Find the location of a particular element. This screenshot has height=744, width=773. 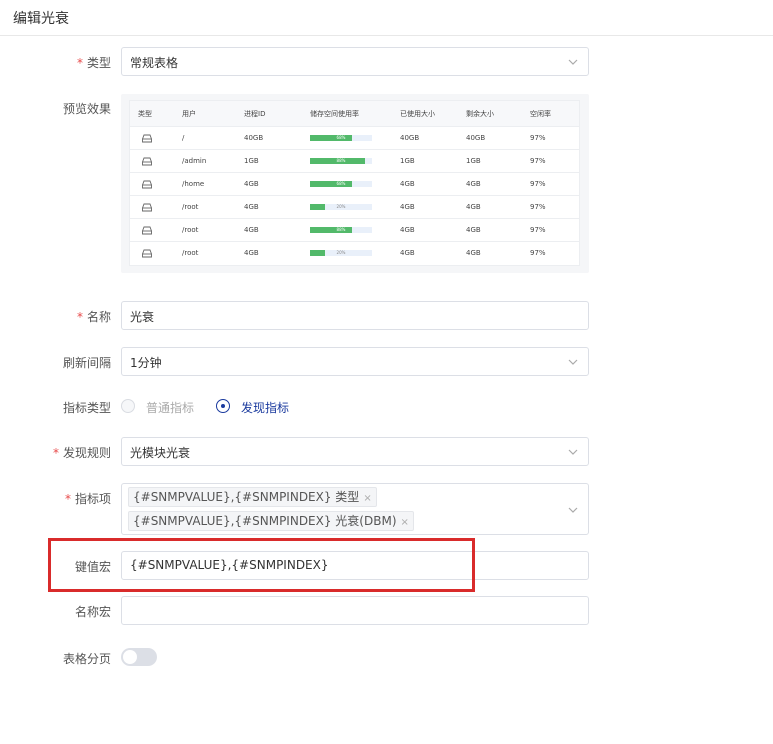

name-macro-label: 名称宏 is located at coordinates (92, 612).